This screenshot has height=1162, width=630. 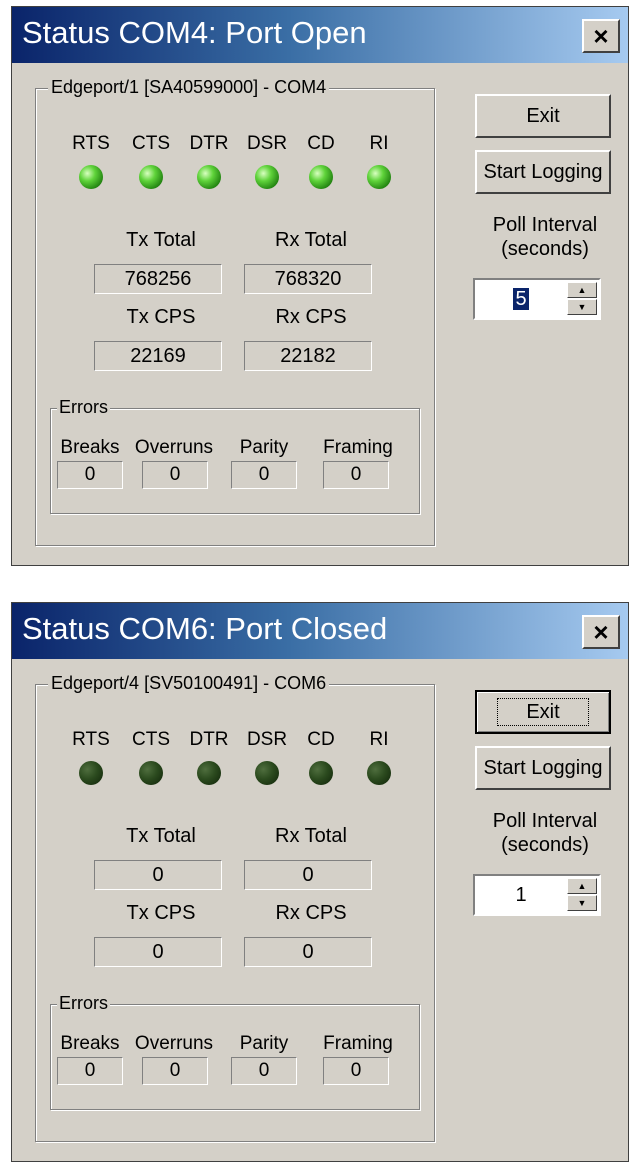 I want to click on tx-total-value: 768256, so click(x=158, y=279).